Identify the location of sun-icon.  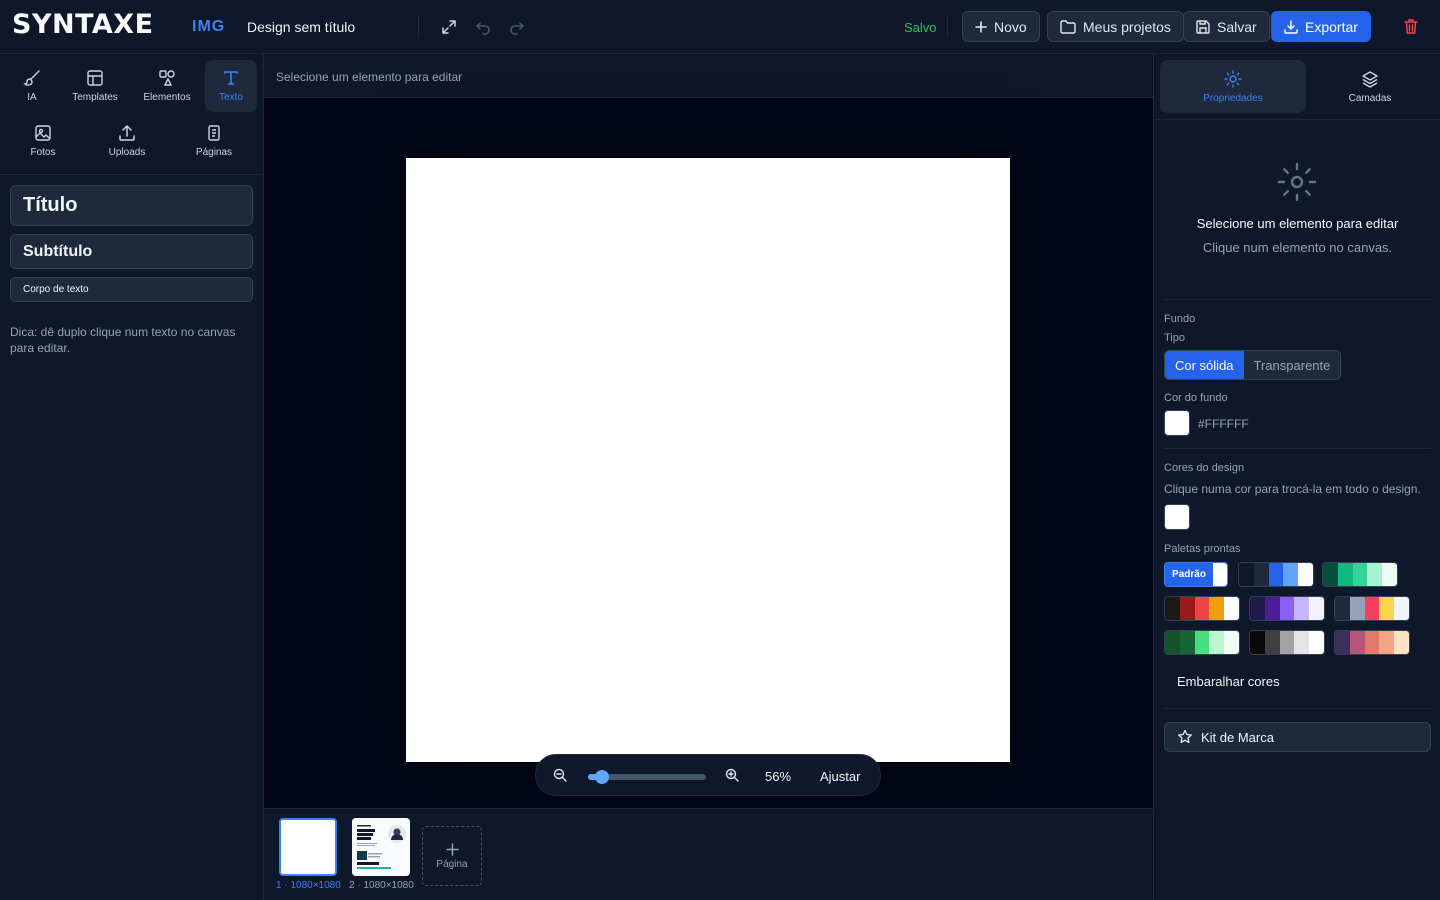
(1297, 184).